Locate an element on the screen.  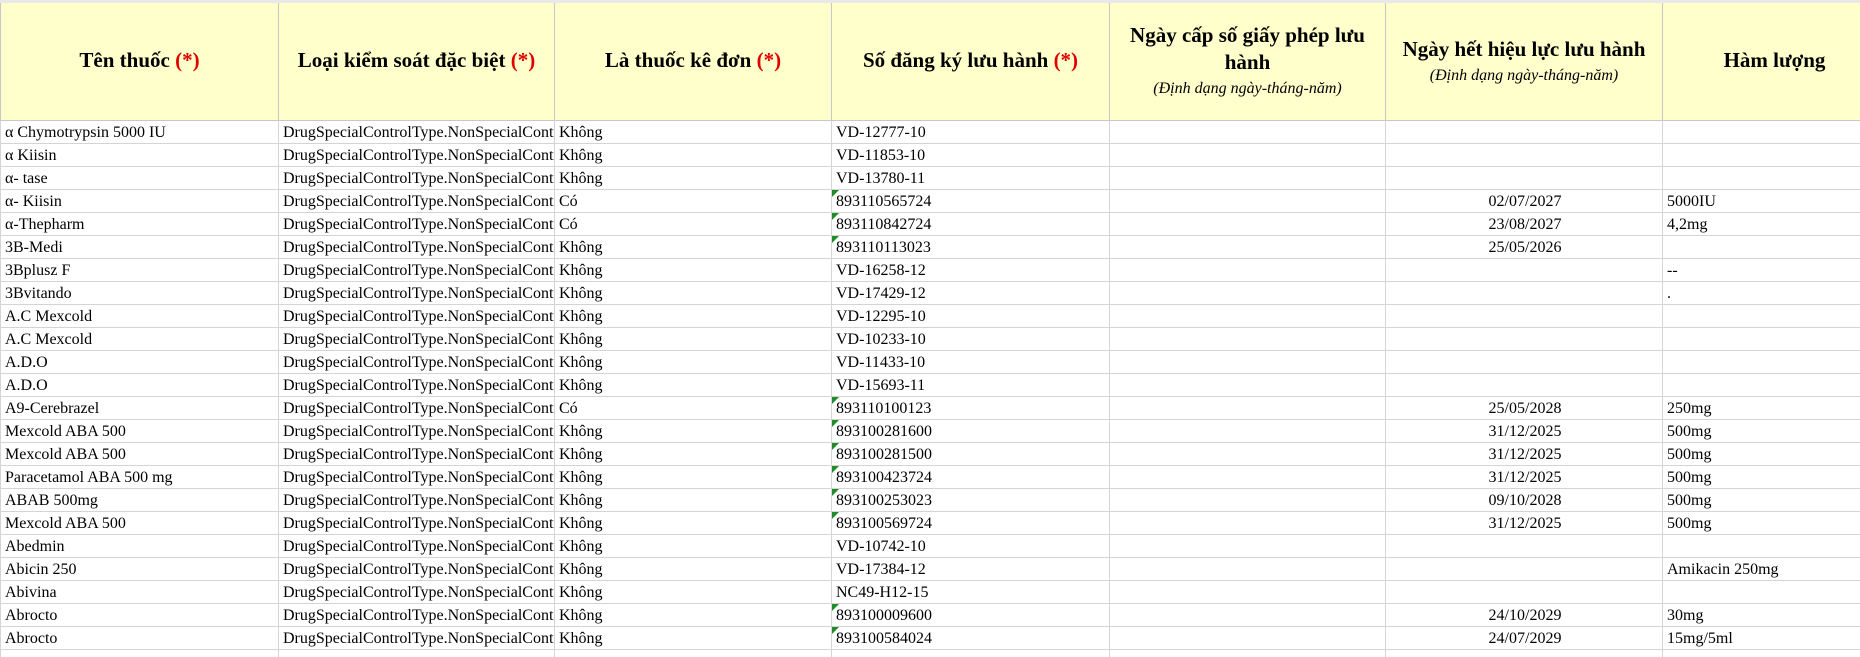
cell-registration-number: 893100281500 is located at coordinates (970, 454).